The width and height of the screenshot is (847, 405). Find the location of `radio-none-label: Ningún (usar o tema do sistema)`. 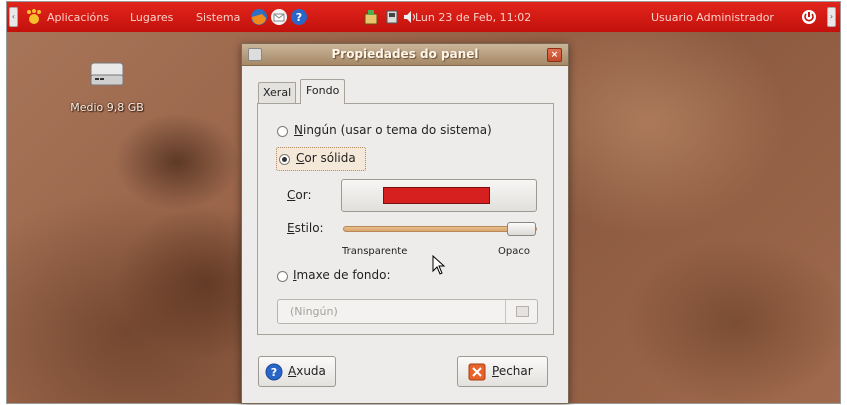

radio-none-label: Ningún (usar o tema do sistema) is located at coordinates (393, 130).